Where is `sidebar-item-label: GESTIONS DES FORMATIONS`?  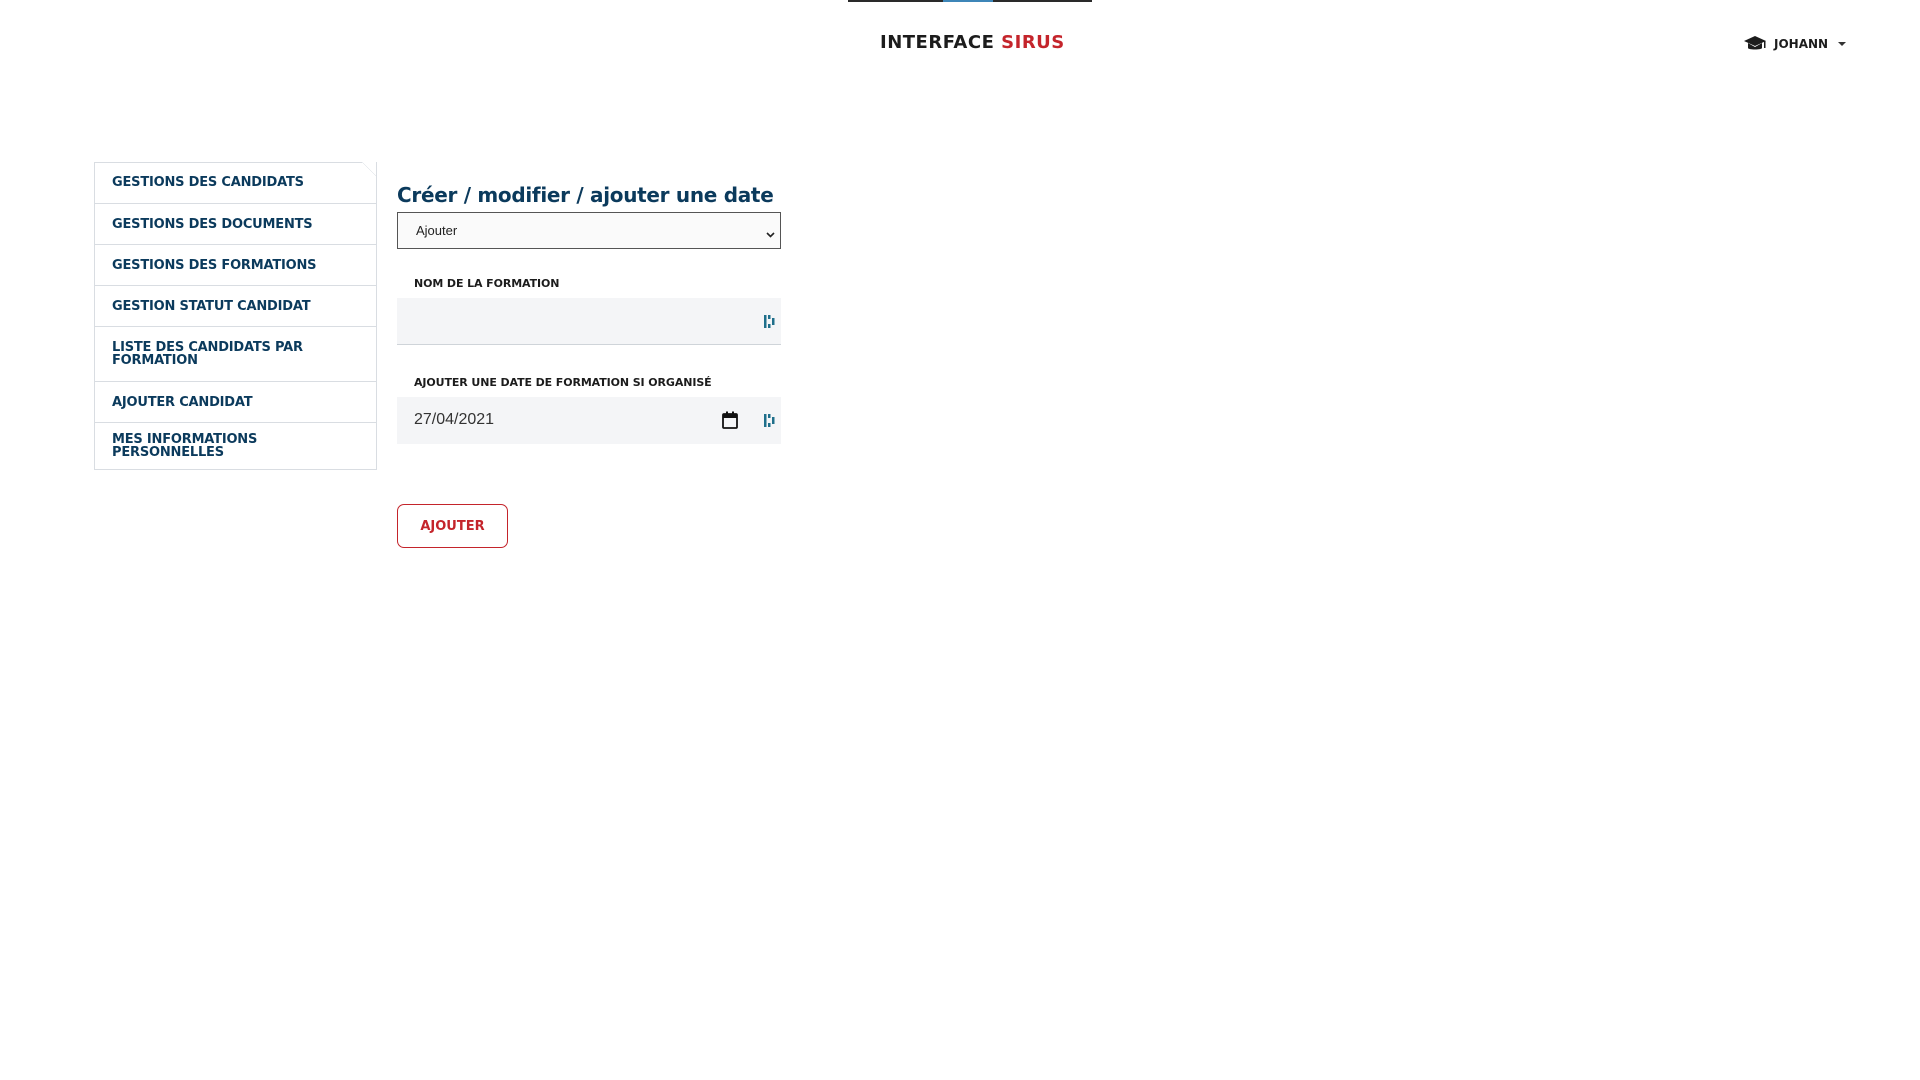 sidebar-item-label: GESTIONS DES FORMATIONS is located at coordinates (214, 265).